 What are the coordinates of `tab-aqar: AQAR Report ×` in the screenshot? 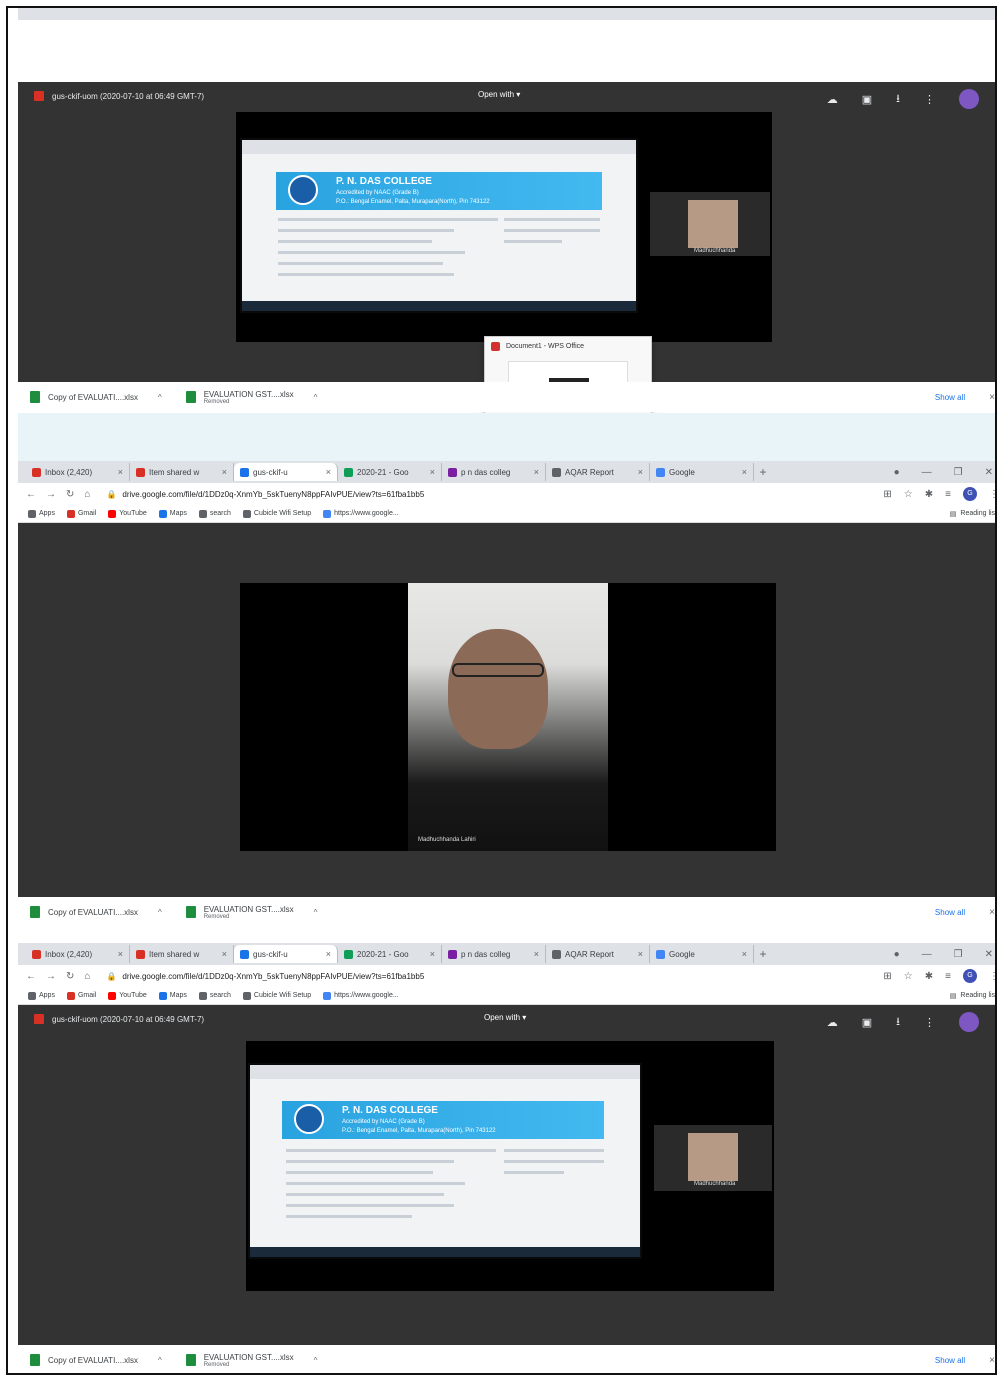 It's located at (598, 472).